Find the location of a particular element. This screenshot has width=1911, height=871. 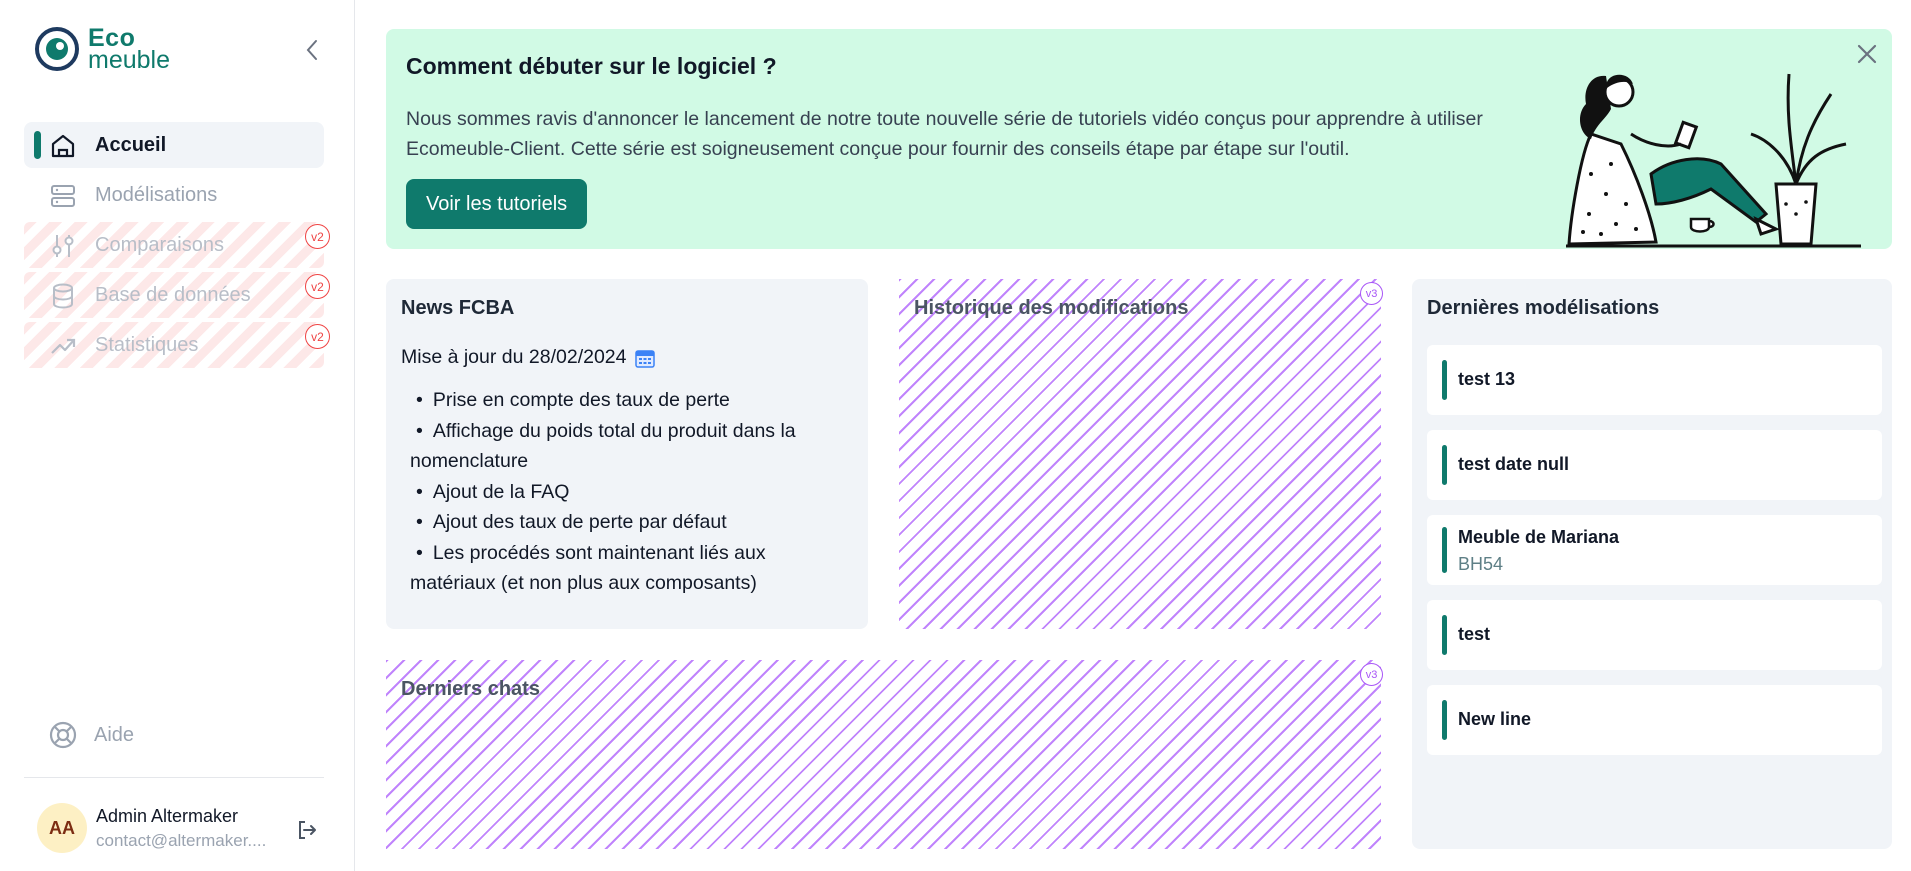

sidebar-item-label: Statistiques is located at coordinates (147, 344).